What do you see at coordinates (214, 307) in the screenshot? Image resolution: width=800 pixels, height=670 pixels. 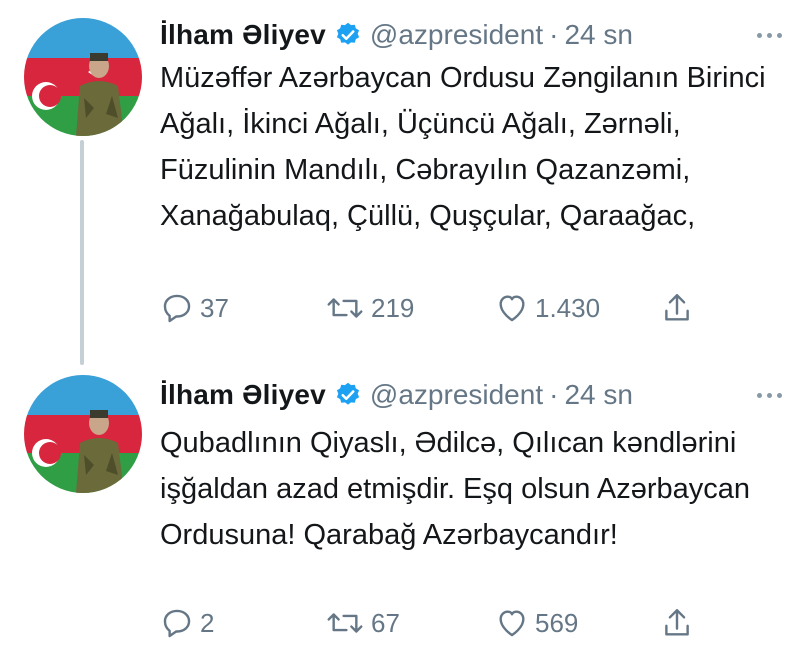 I see `reply-count: 37` at bounding box center [214, 307].